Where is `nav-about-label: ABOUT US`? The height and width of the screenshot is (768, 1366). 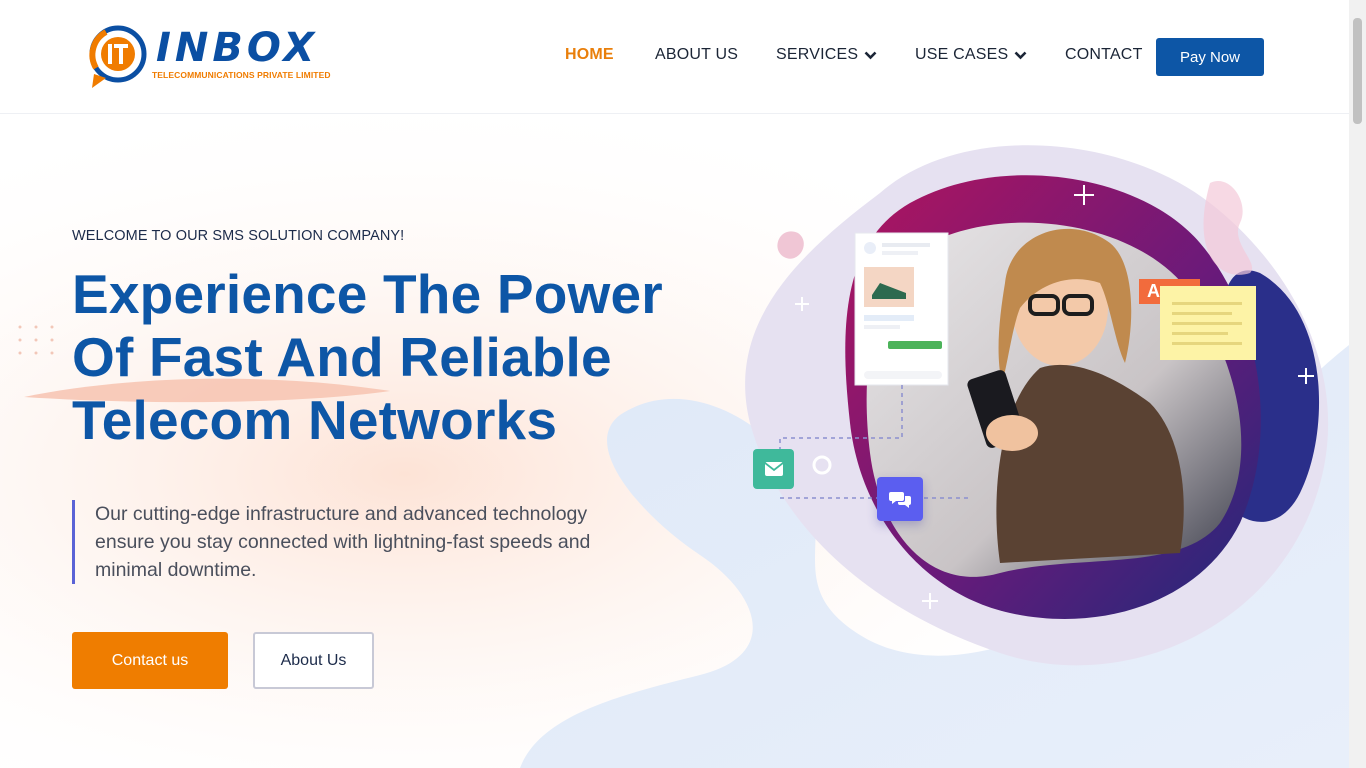
nav-about-label: ABOUT US is located at coordinates (697, 54).